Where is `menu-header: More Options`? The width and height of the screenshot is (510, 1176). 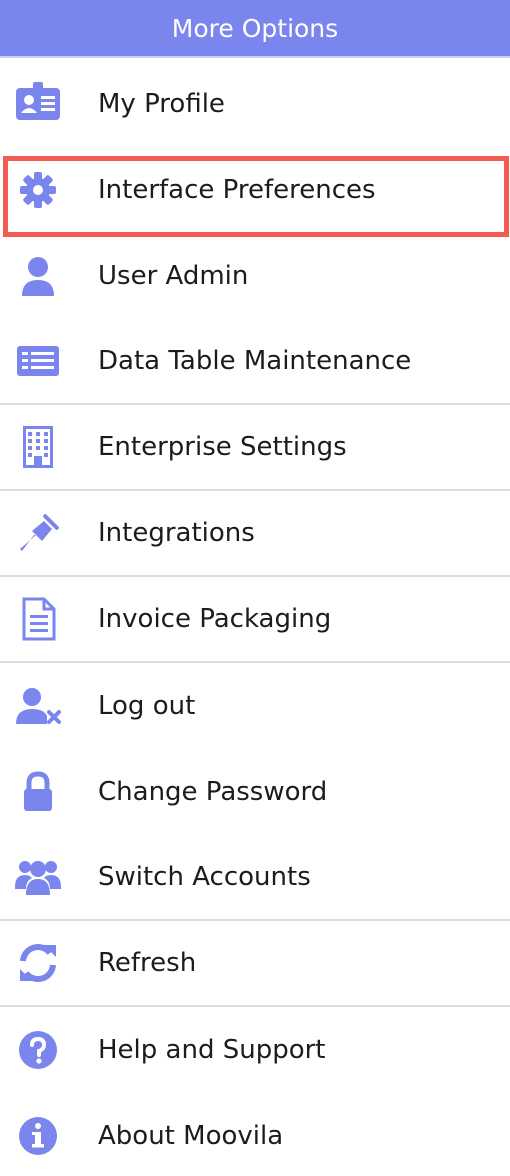 menu-header: More Options is located at coordinates (255, 29).